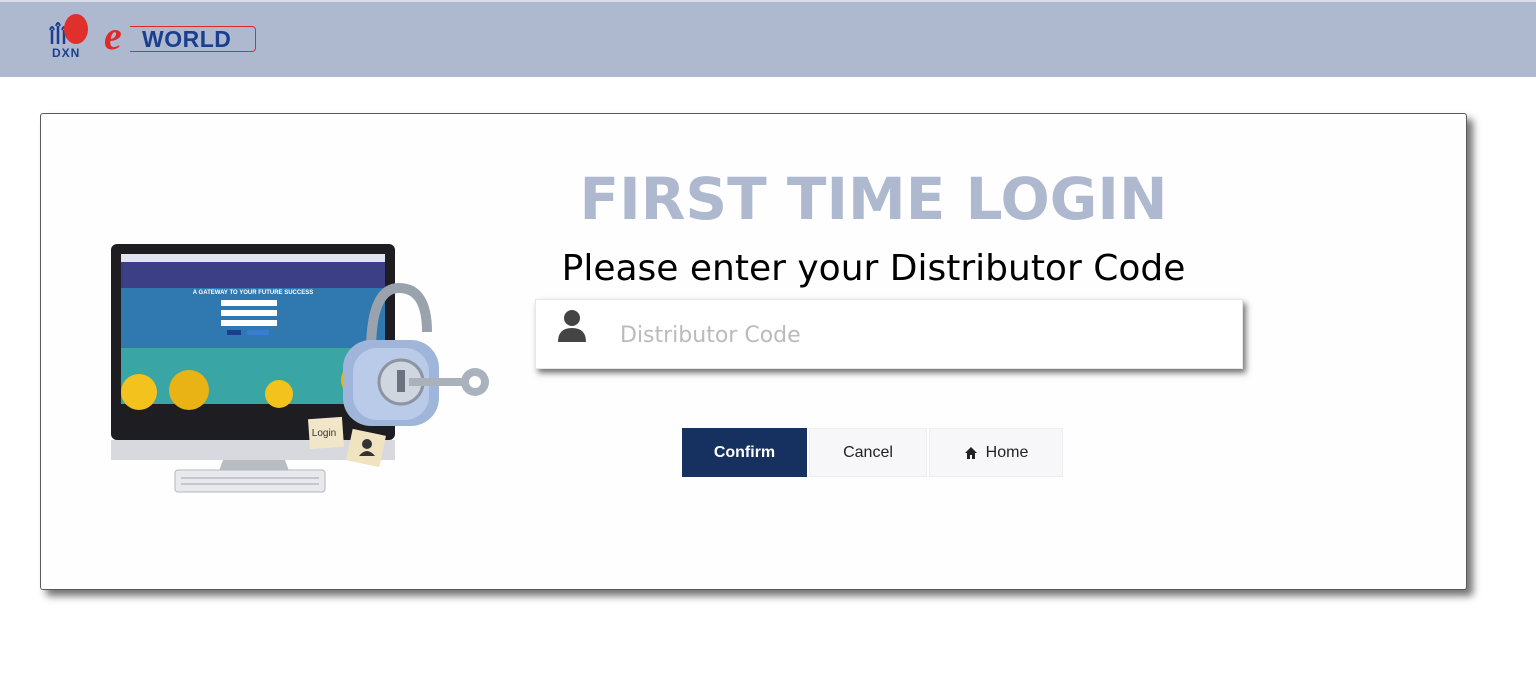 This screenshot has height=679, width=1536. I want to click on keyboard-icon, so click(250, 481).